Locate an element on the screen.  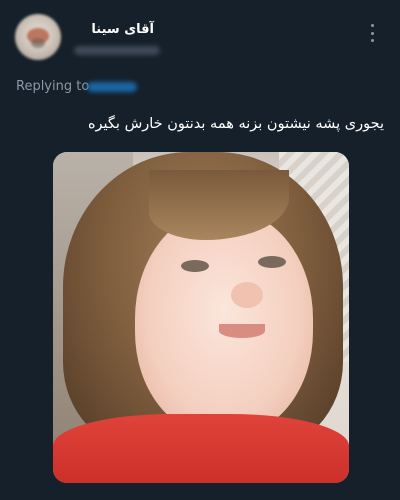
photo-nose is located at coordinates (247, 295).